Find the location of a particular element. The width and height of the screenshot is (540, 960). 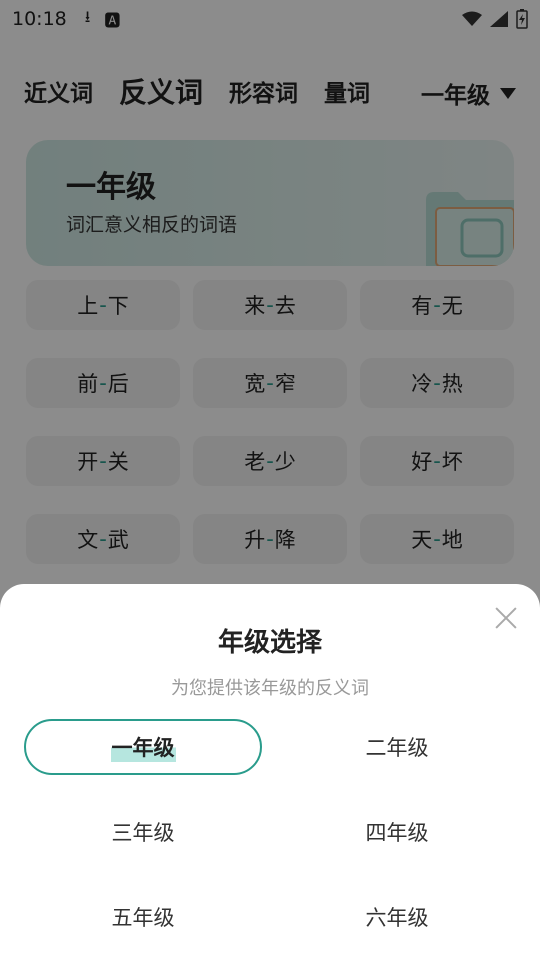

grade-option-4: 四年级 is located at coordinates (397, 832).